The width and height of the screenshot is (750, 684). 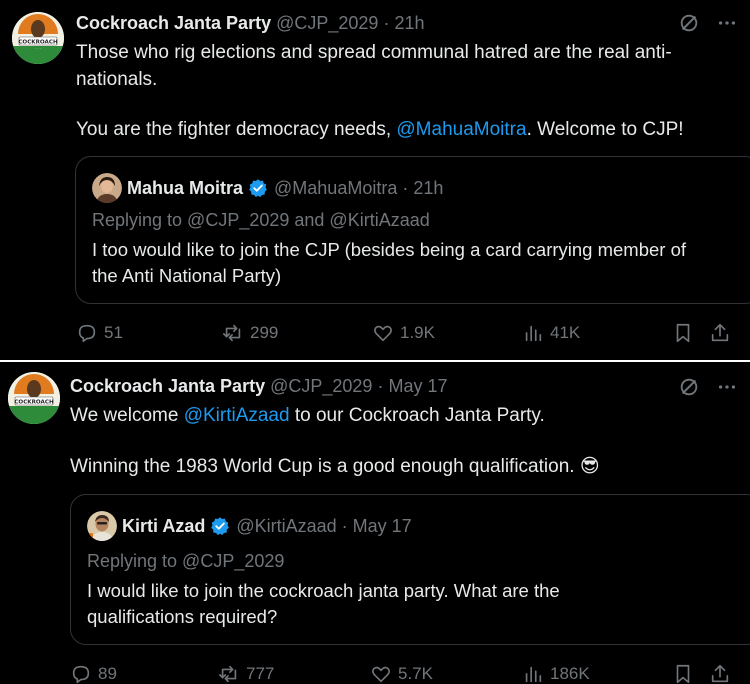 What do you see at coordinates (565, 332) in the screenshot?
I see `views-count: 41K` at bounding box center [565, 332].